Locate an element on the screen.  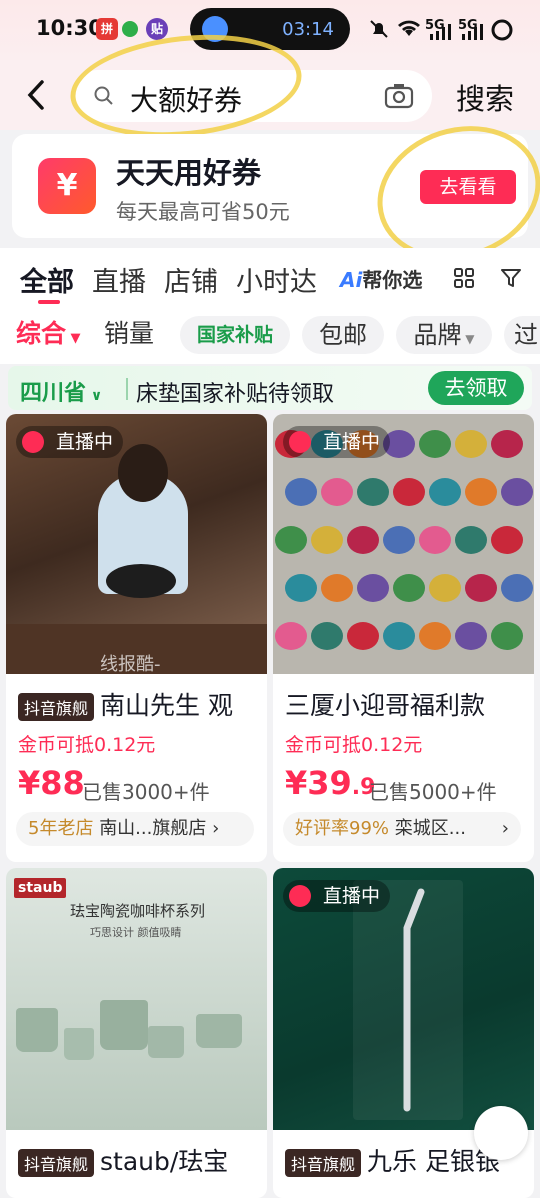
ai-prefix: Ai is located at coordinates (351, 280).